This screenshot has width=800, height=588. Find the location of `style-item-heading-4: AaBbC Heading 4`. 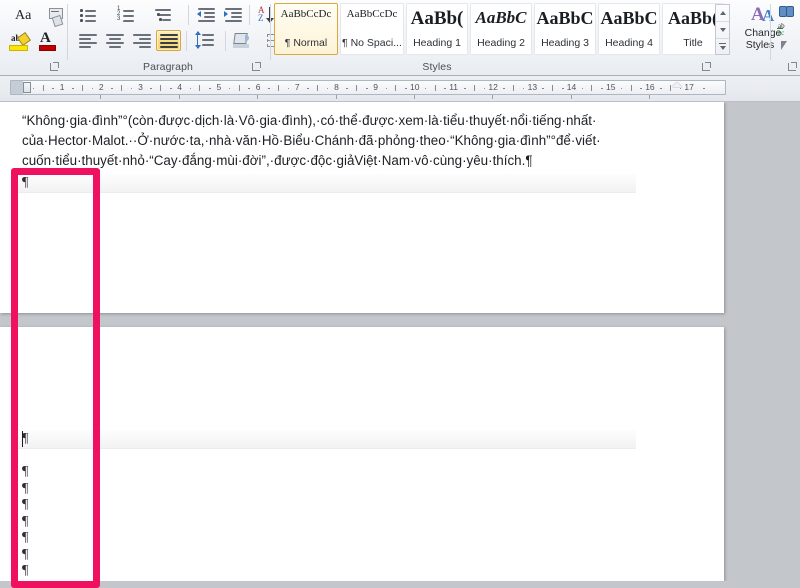

style-item-heading-4: AaBbC Heading 4 is located at coordinates (629, 29).